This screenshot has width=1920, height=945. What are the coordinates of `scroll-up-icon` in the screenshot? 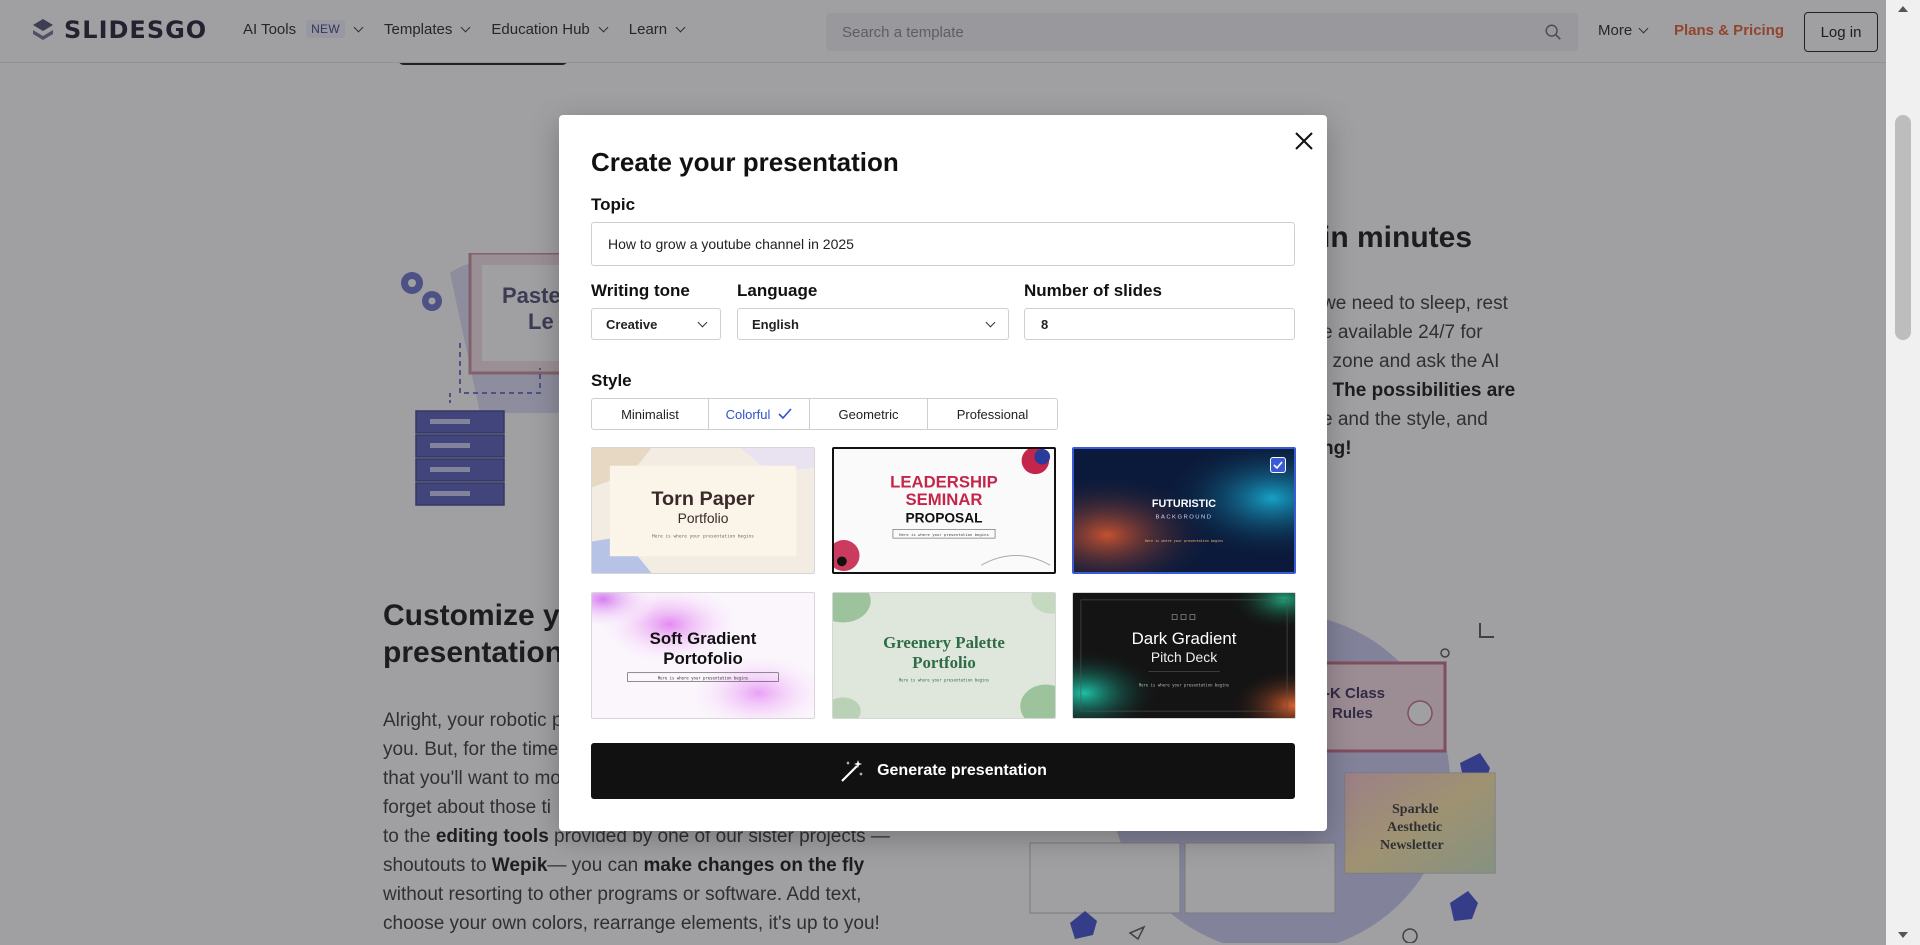 It's located at (1903, 9).